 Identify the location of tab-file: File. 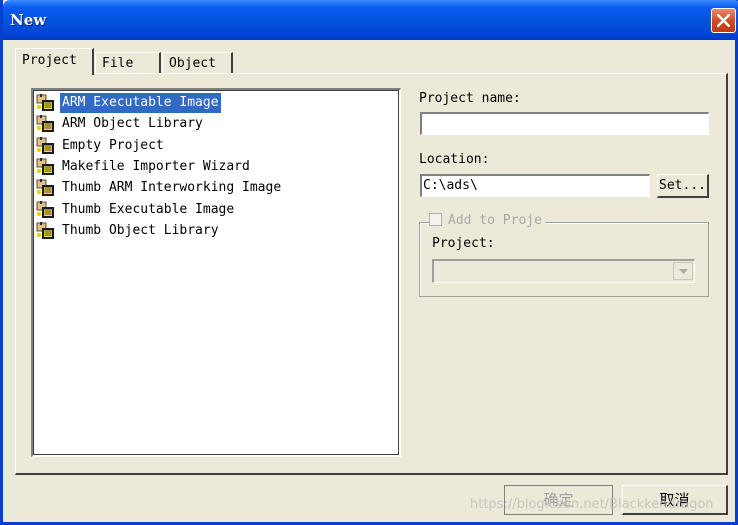
(128, 63).